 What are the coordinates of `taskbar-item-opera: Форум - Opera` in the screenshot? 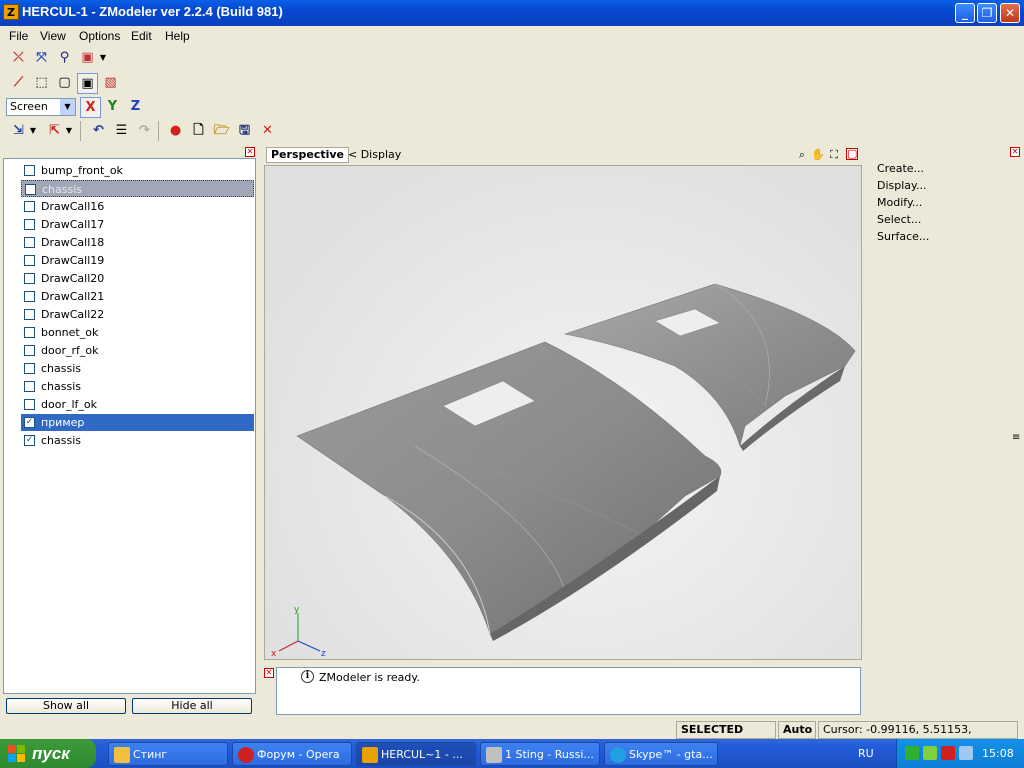 It's located at (292, 754).